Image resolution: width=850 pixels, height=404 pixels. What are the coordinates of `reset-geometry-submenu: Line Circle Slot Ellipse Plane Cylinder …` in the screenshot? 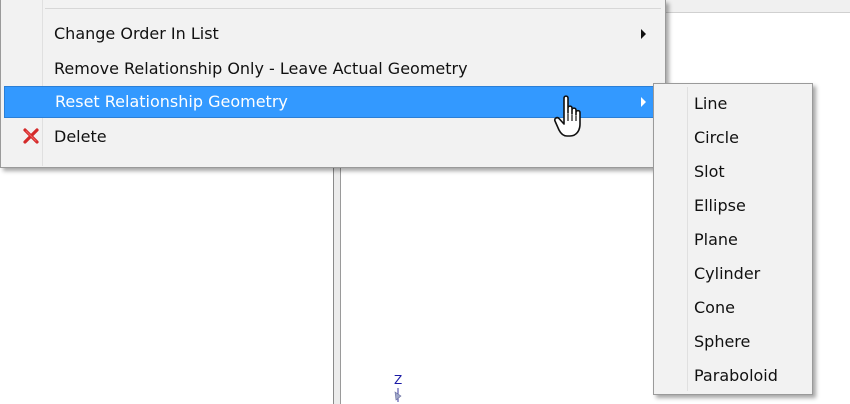 It's located at (733, 239).